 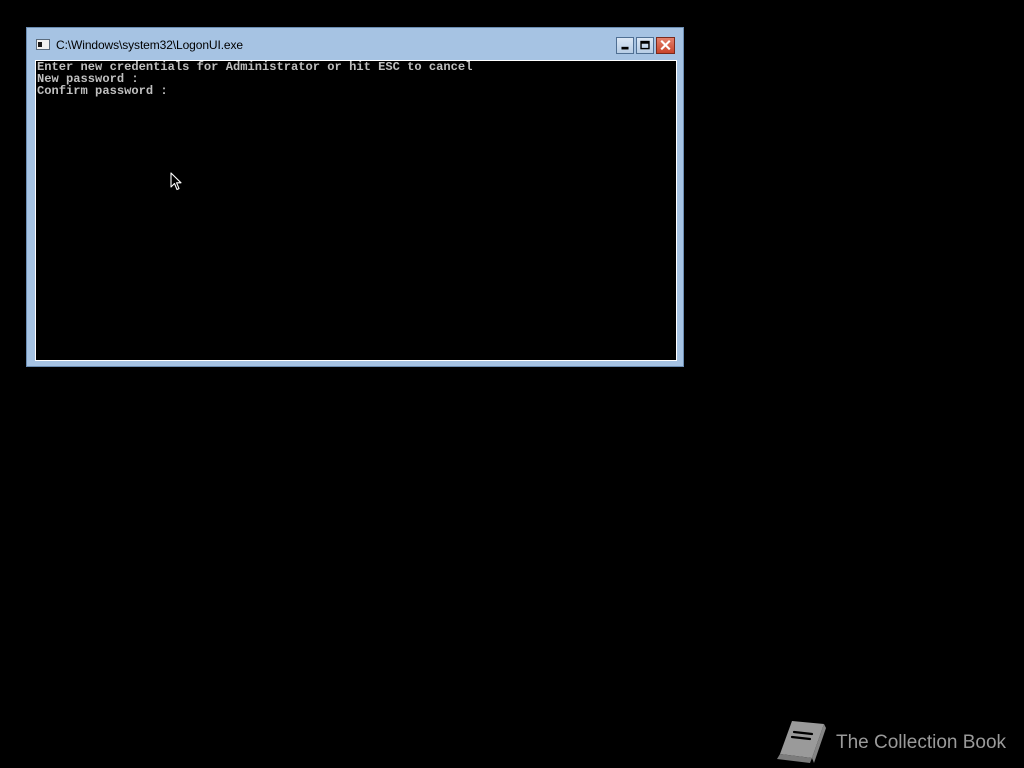 I want to click on minimize-button, so click(x=625, y=45).